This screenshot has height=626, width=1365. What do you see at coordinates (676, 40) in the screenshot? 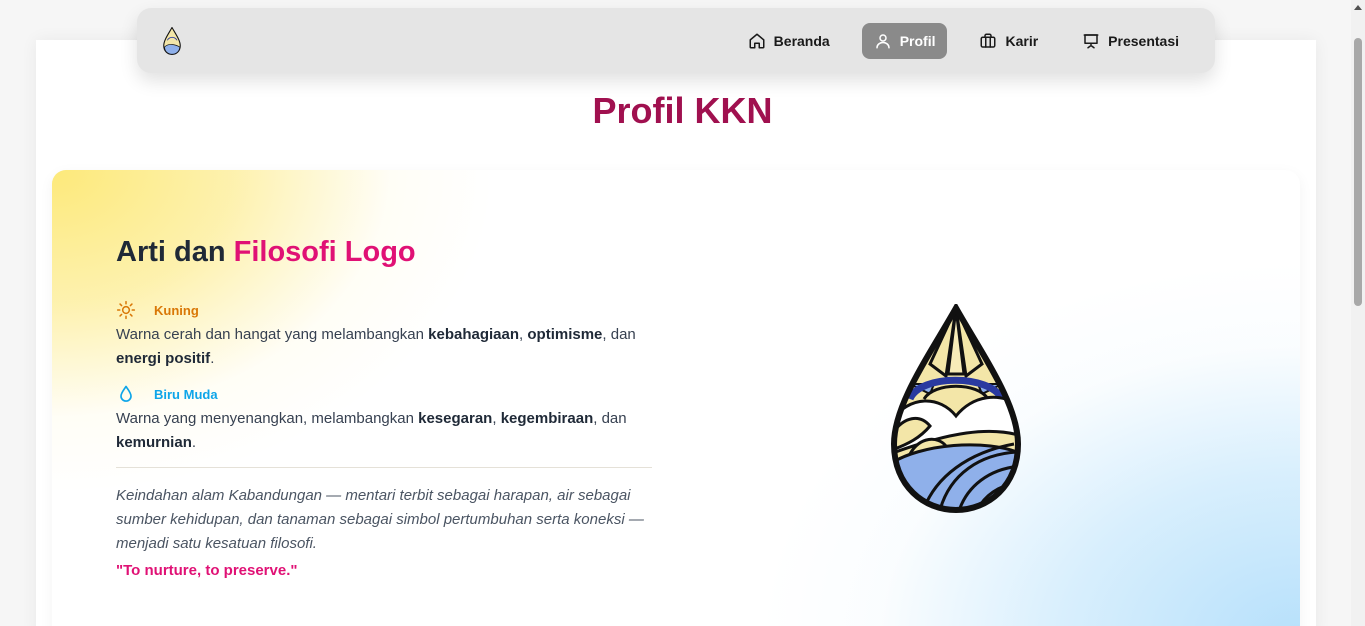
I see `navbar: Beranda Profil Karir Presentasi` at bounding box center [676, 40].